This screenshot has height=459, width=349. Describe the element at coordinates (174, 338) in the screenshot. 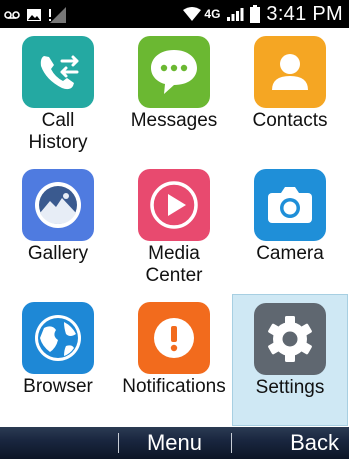

I see `notifications-icon` at that location.